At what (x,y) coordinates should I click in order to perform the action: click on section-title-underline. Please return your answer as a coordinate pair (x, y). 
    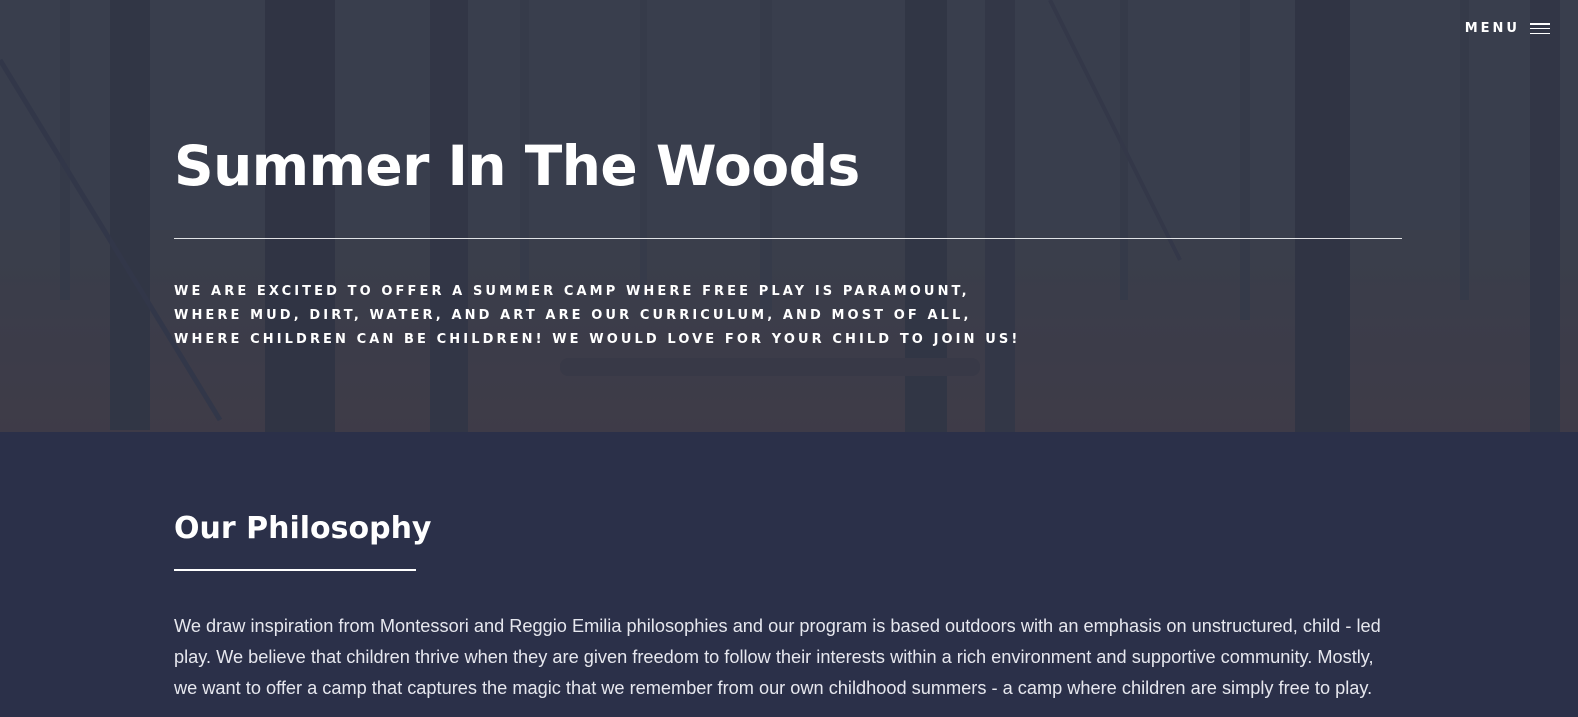
    Looking at the image, I should click on (295, 570).